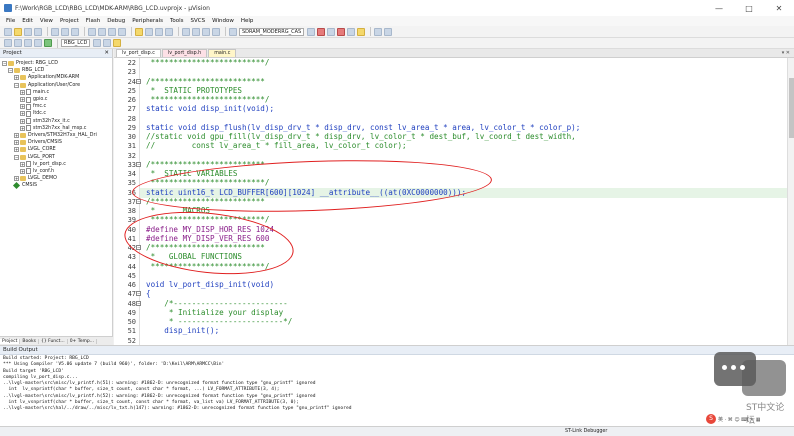 The width and height of the screenshot is (794, 436). Describe the element at coordinates (112, 31) in the screenshot. I see `nav-back-icon` at that location.